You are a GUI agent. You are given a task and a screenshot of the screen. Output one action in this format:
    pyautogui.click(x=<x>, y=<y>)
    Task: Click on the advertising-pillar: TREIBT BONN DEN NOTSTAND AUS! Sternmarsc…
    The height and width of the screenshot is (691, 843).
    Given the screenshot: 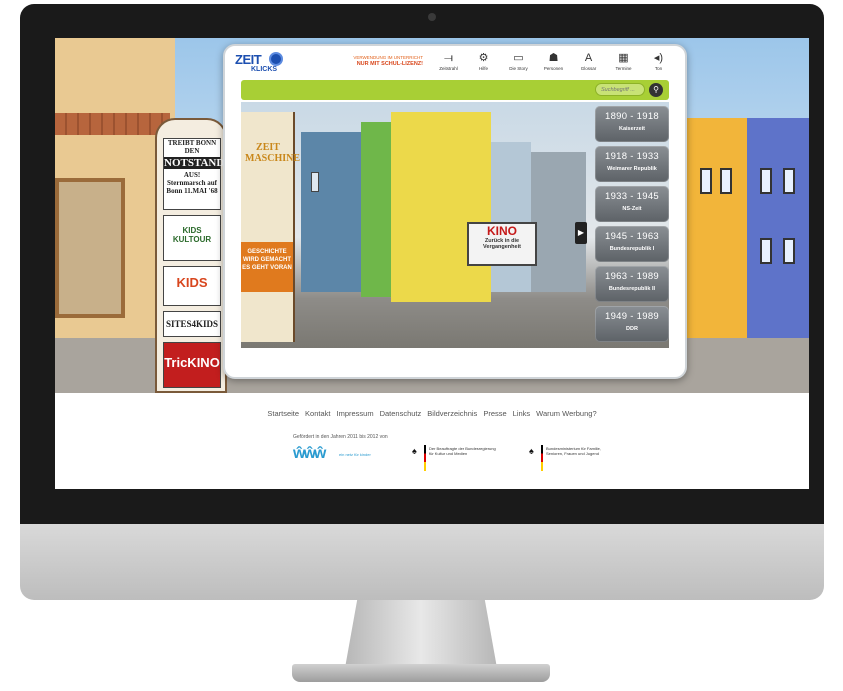 What is the action you would take?
    pyautogui.click(x=191, y=255)
    